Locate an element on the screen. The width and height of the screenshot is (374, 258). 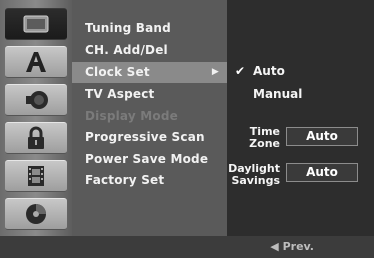
film-frames-icon is located at coordinates (36, 176).